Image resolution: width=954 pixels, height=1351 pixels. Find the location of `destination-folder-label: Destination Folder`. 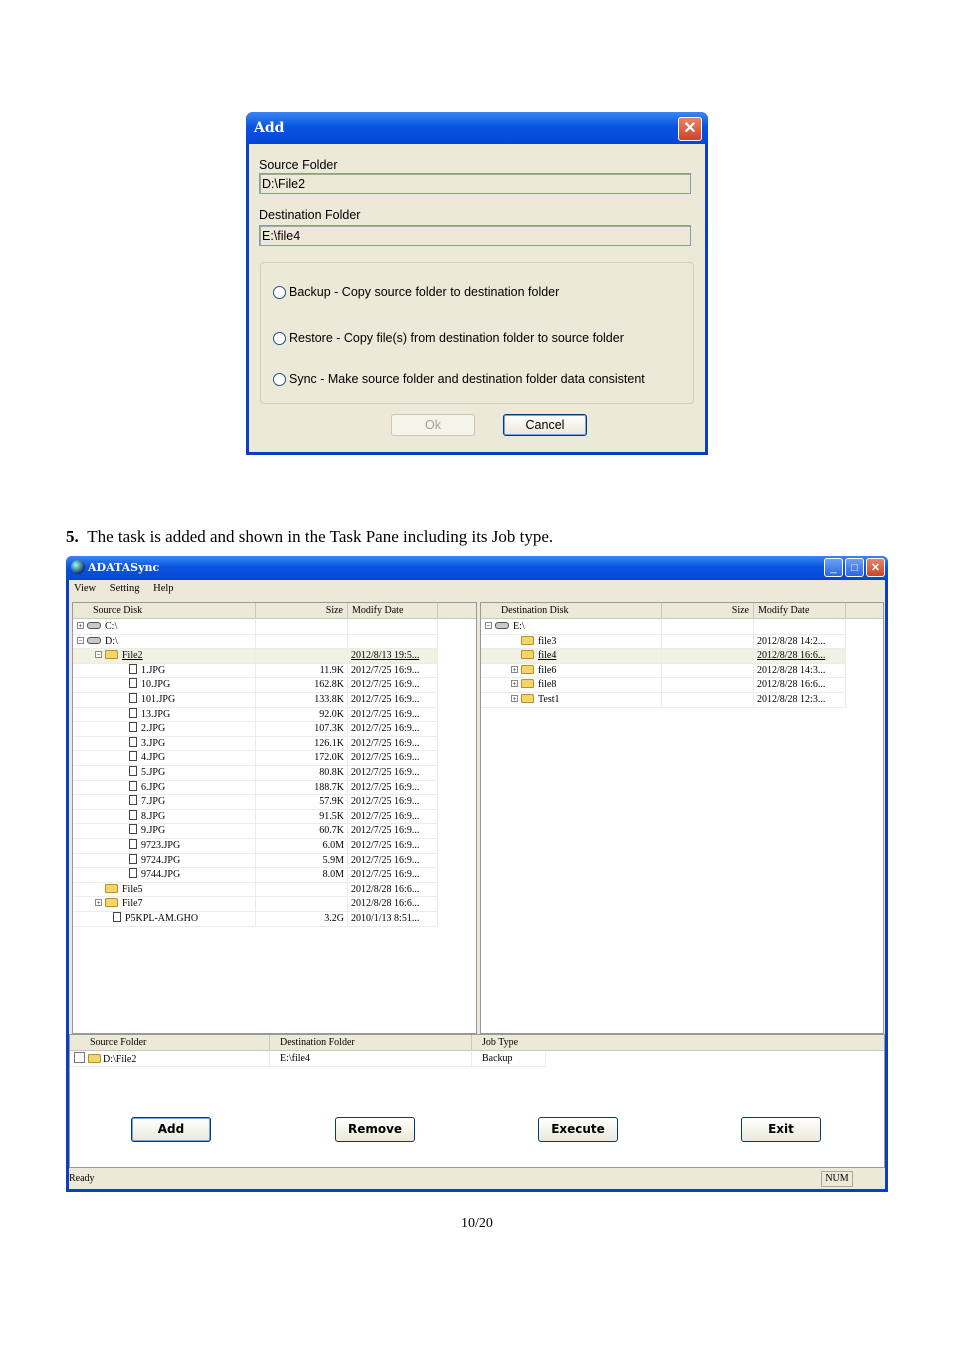

destination-folder-label: Destination Folder is located at coordinates (310, 215).